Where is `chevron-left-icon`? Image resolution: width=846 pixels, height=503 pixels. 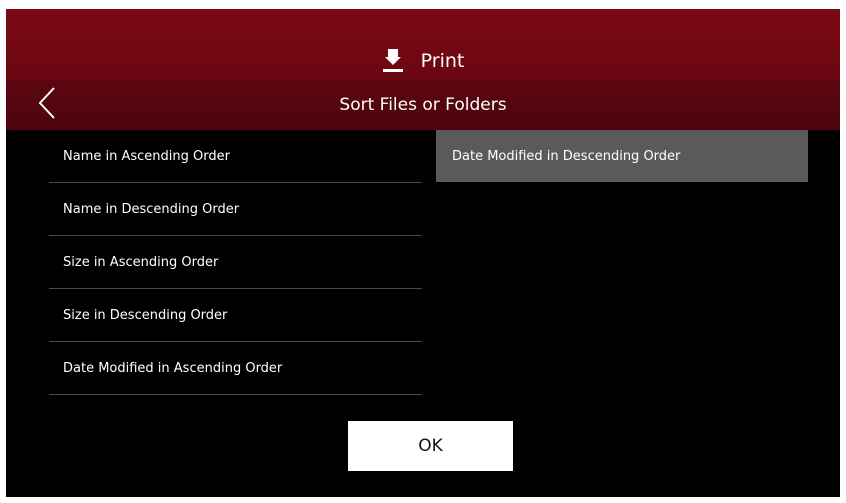 chevron-left-icon is located at coordinates (47, 105).